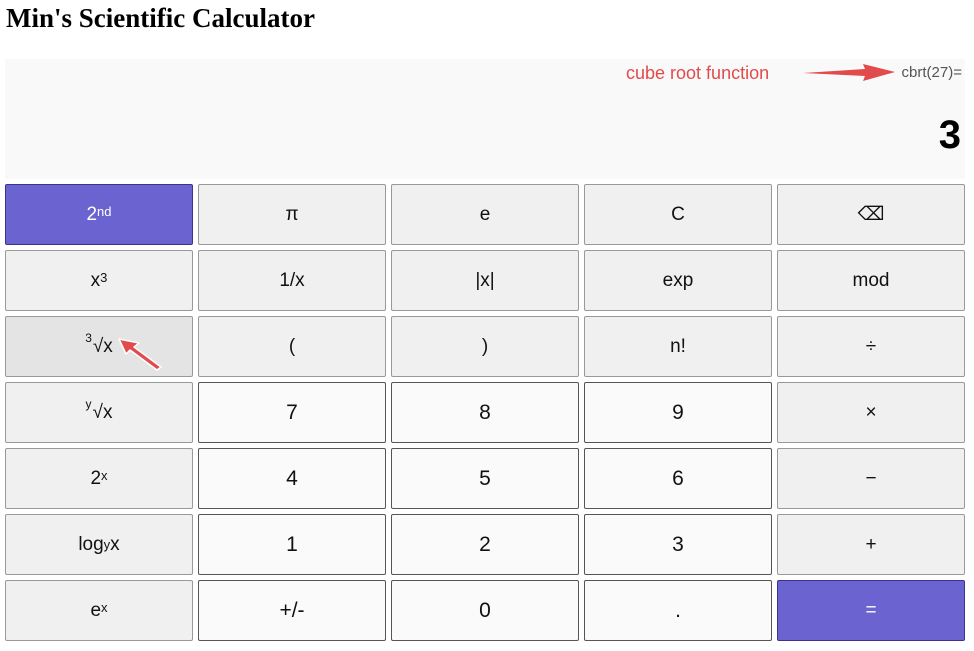 The height and width of the screenshot is (651, 974). What do you see at coordinates (292, 214) in the screenshot?
I see `pi-button: π` at bounding box center [292, 214].